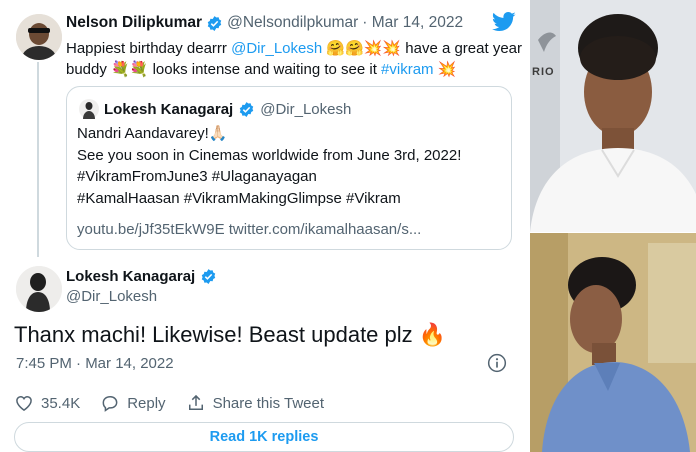 This screenshot has width=696, height=452. What do you see at coordinates (24, 403) in the screenshot?
I see `heart-icon` at bounding box center [24, 403].